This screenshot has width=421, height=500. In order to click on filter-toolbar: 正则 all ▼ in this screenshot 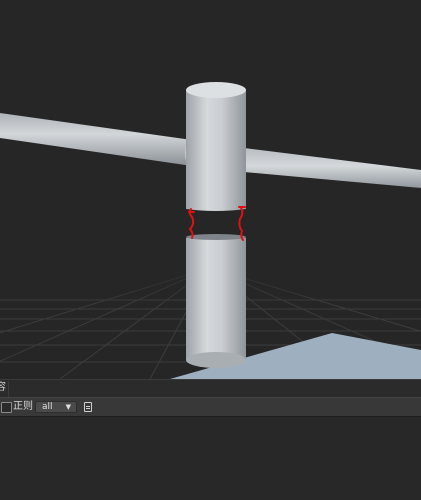, I will do `click(210, 407)`.